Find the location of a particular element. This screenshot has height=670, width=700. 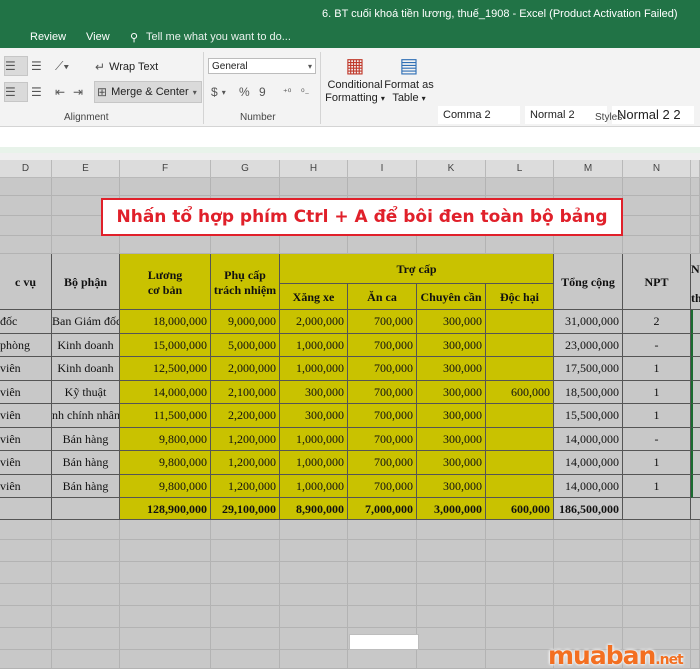

align-left-top-button: ☰ is located at coordinates (16, 66).